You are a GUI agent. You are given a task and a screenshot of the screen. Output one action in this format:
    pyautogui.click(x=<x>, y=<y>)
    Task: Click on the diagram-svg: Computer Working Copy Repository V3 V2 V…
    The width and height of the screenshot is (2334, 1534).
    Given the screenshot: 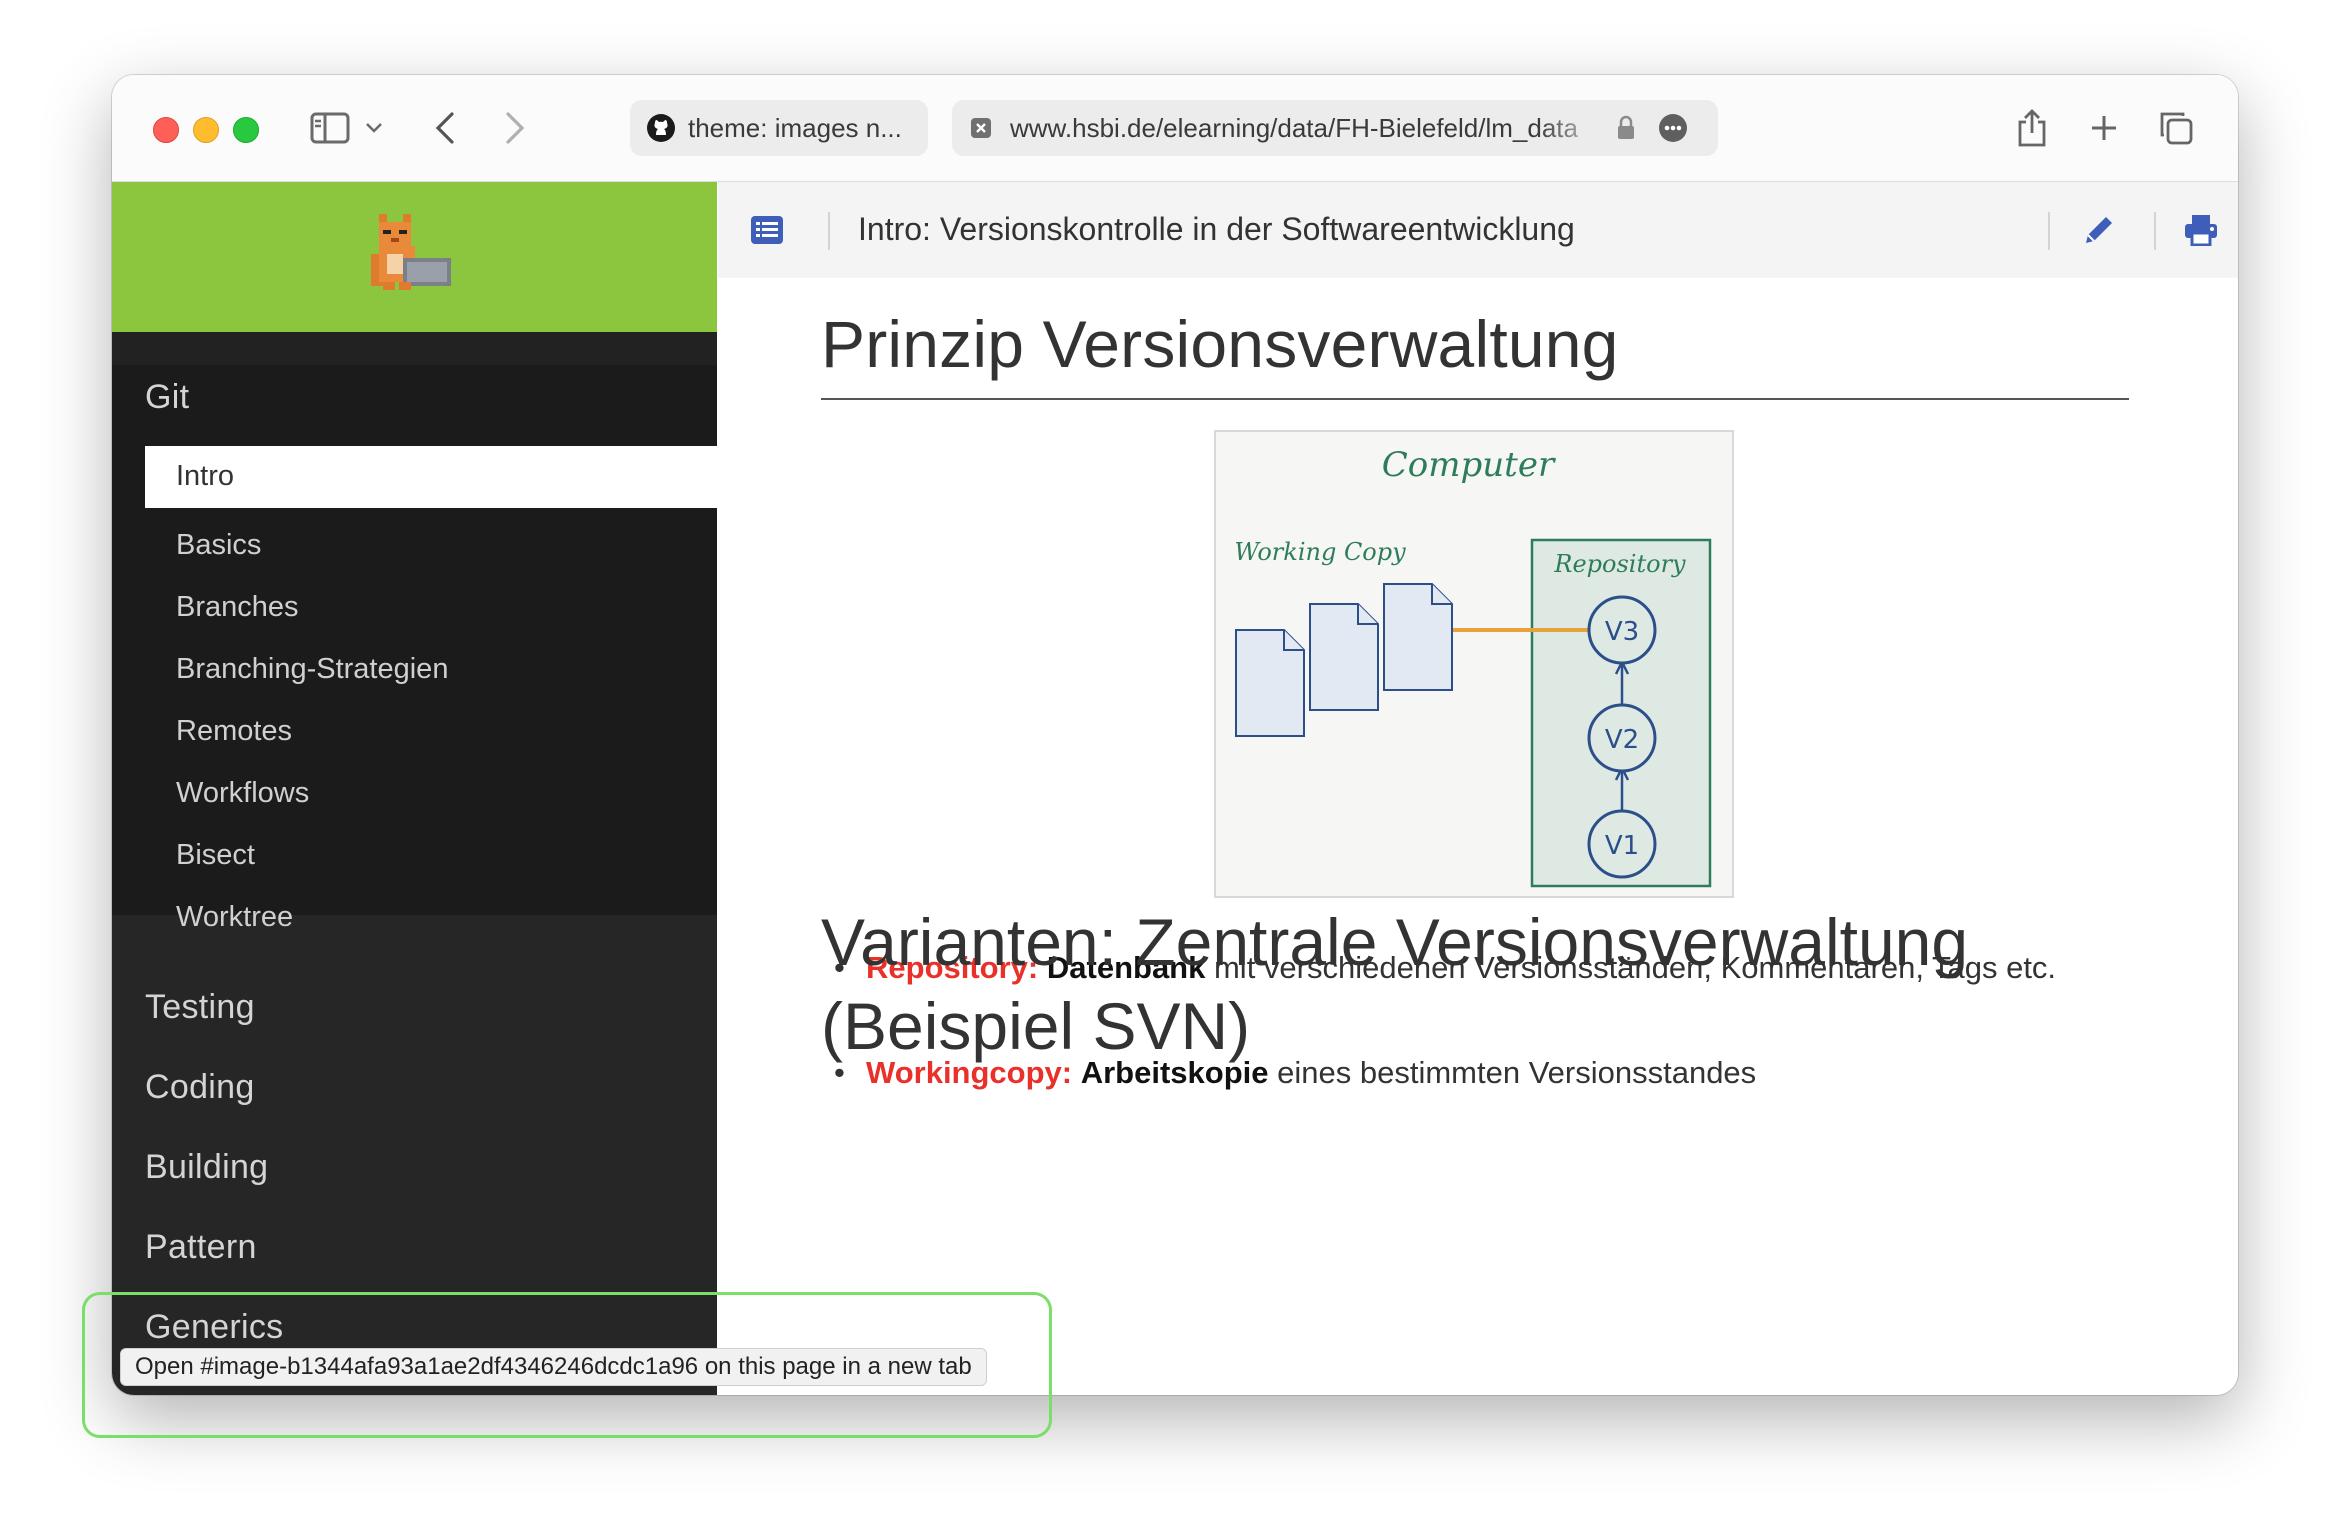 What is the action you would take?
    pyautogui.click(x=1473, y=666)
    